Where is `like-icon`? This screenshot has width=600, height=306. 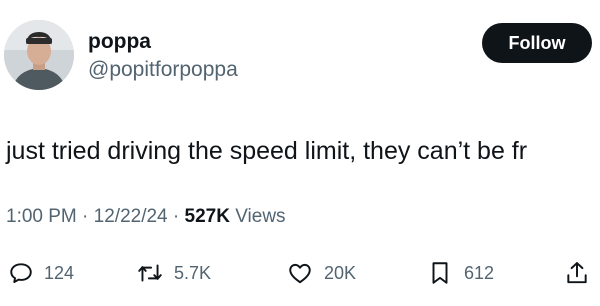 like-icon is located at coordinates (300, 273).